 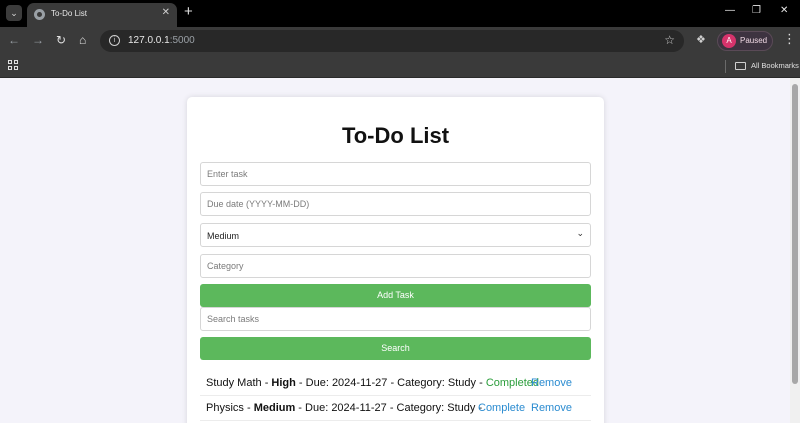 What do you see at coordinates (114, 40) in the screenshot?
I see `site-info-icon: i` at bounding box center [114, 40].